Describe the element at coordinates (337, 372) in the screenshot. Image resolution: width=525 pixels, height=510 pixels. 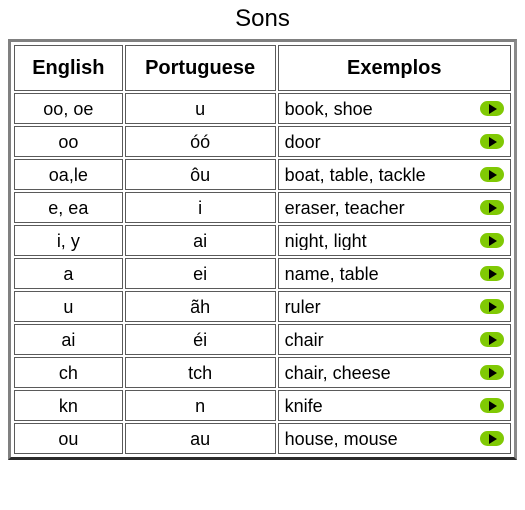
I see `exemplos-text: chair, cheese` at that location.